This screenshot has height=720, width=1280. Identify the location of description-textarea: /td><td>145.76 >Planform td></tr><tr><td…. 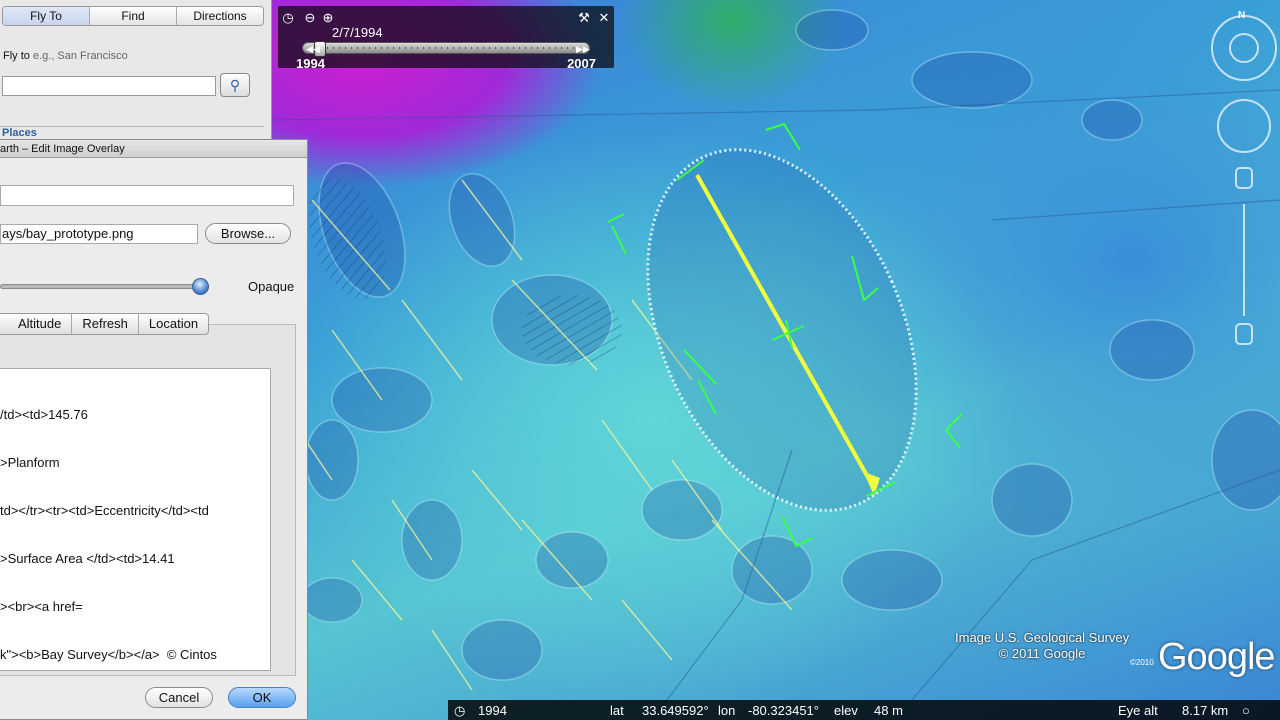
(135, 519).